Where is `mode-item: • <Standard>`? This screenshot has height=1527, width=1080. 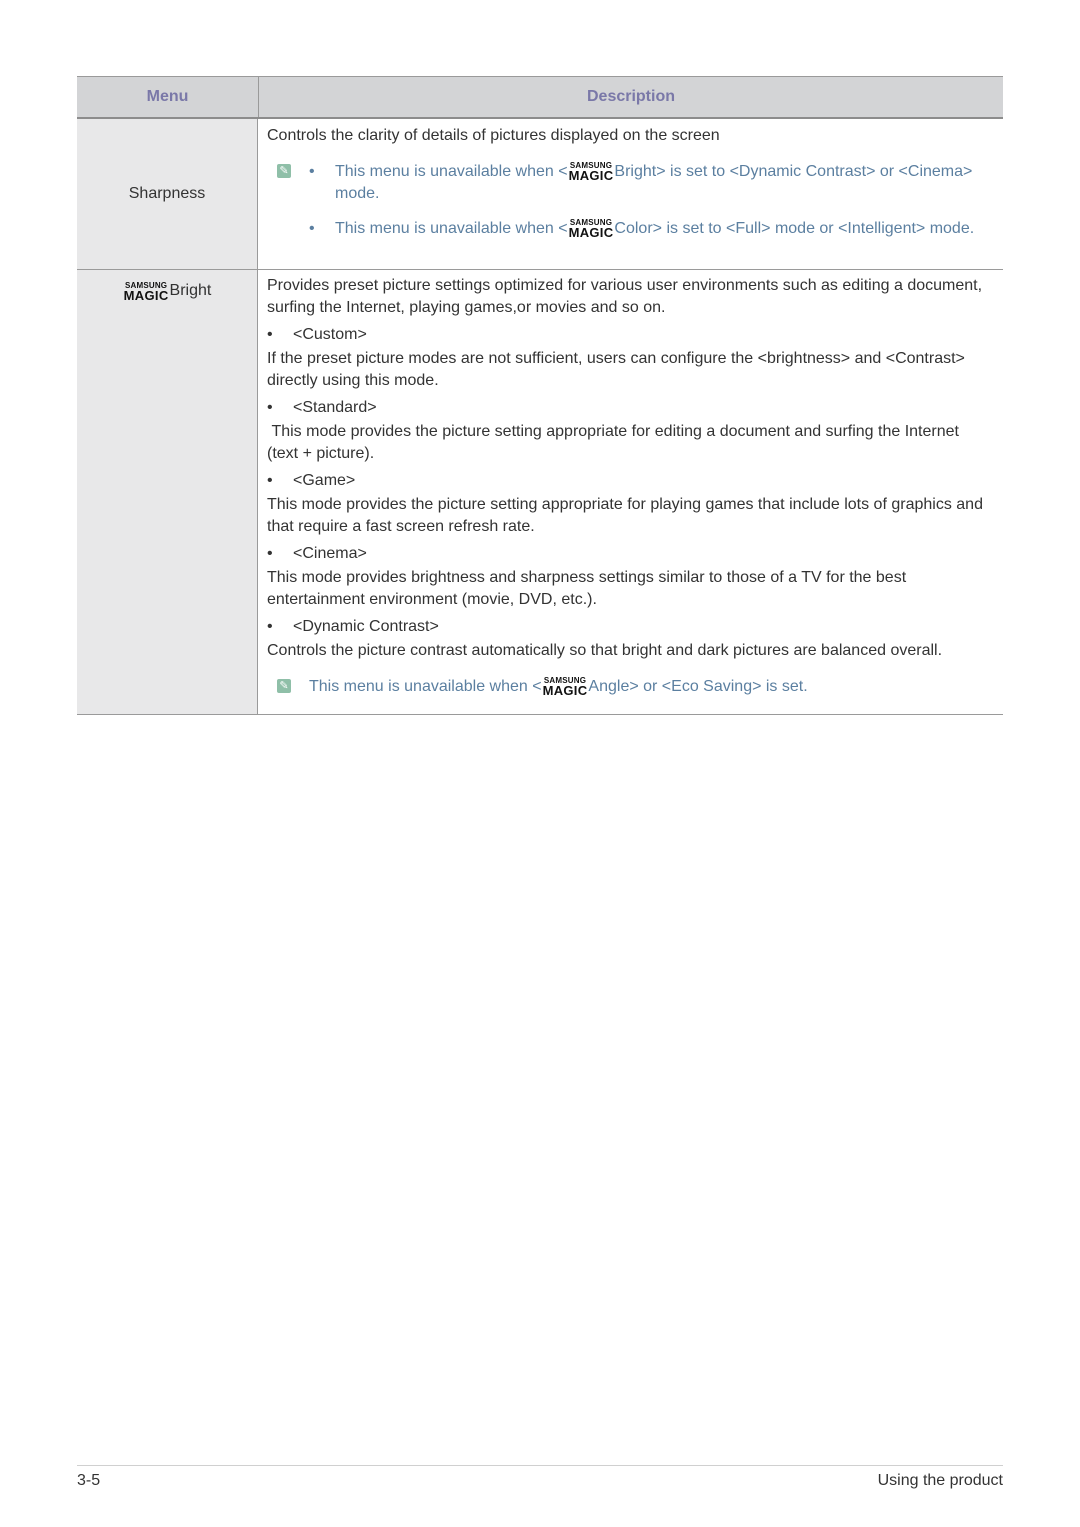 mode-item: • <Standard> is located at coordinates (322, 407).